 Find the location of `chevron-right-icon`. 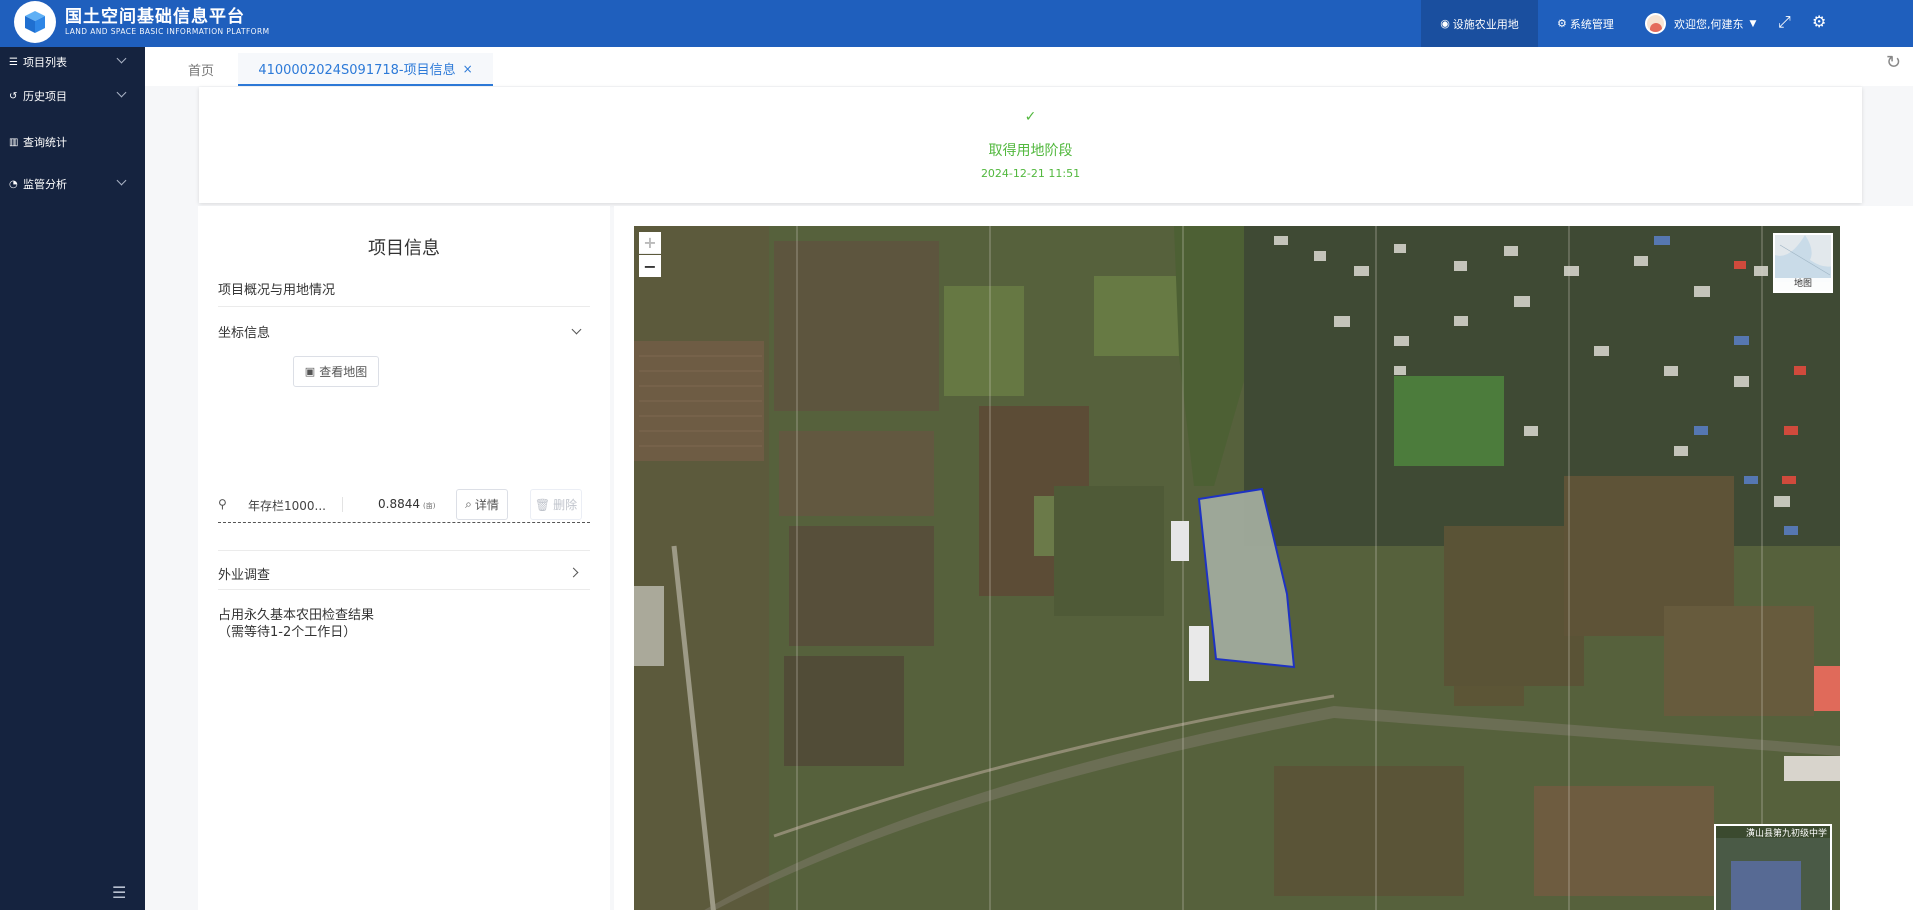

chevron-right-icon is located at coordinates (573, 572).